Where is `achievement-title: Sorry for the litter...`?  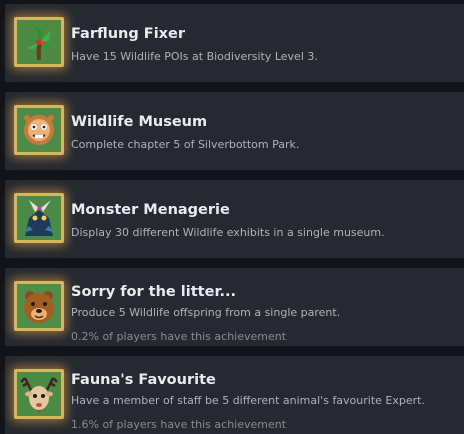
achievement-title: Sorry for the litter... is located at coordinates (154, 292).